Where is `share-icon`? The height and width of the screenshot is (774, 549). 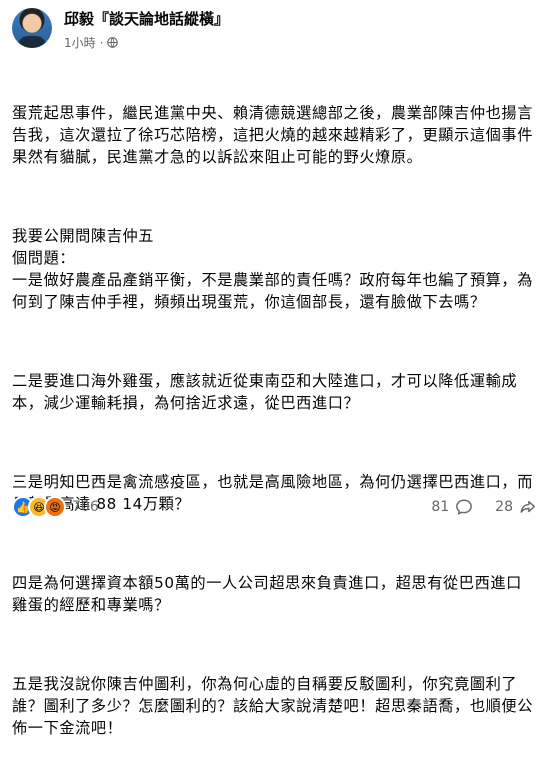 share-icon is located at coordinates (528, 507).